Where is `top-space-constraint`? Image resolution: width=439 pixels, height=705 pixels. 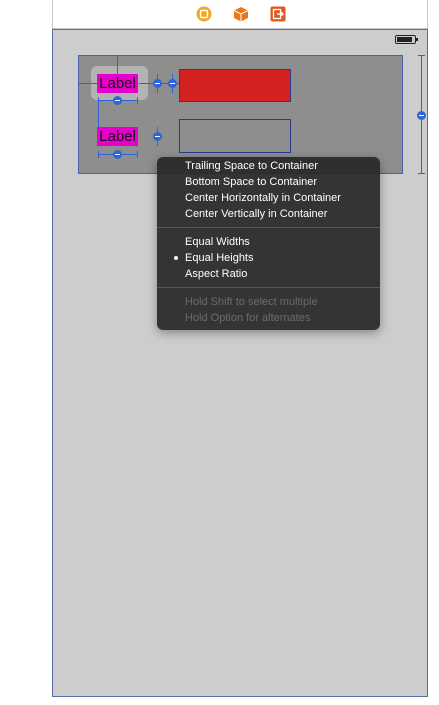
top-space-constraint is located at coordinates (117, 65).